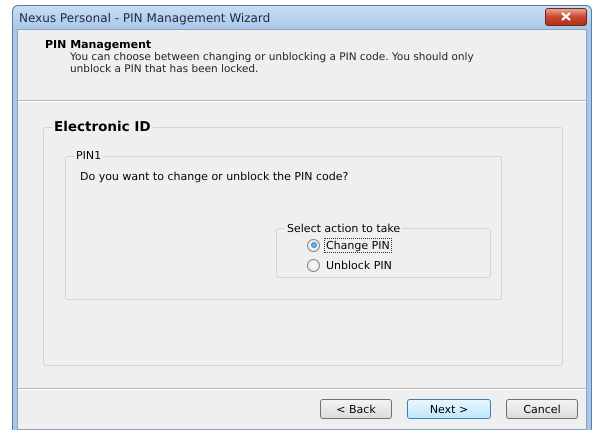 The width and height of the screenshot is (600, 430). Describe the element at coordinates (215, 176) in the screenshot. I see `question-text: Do you want to change or unblock the PIN code?` at that location.